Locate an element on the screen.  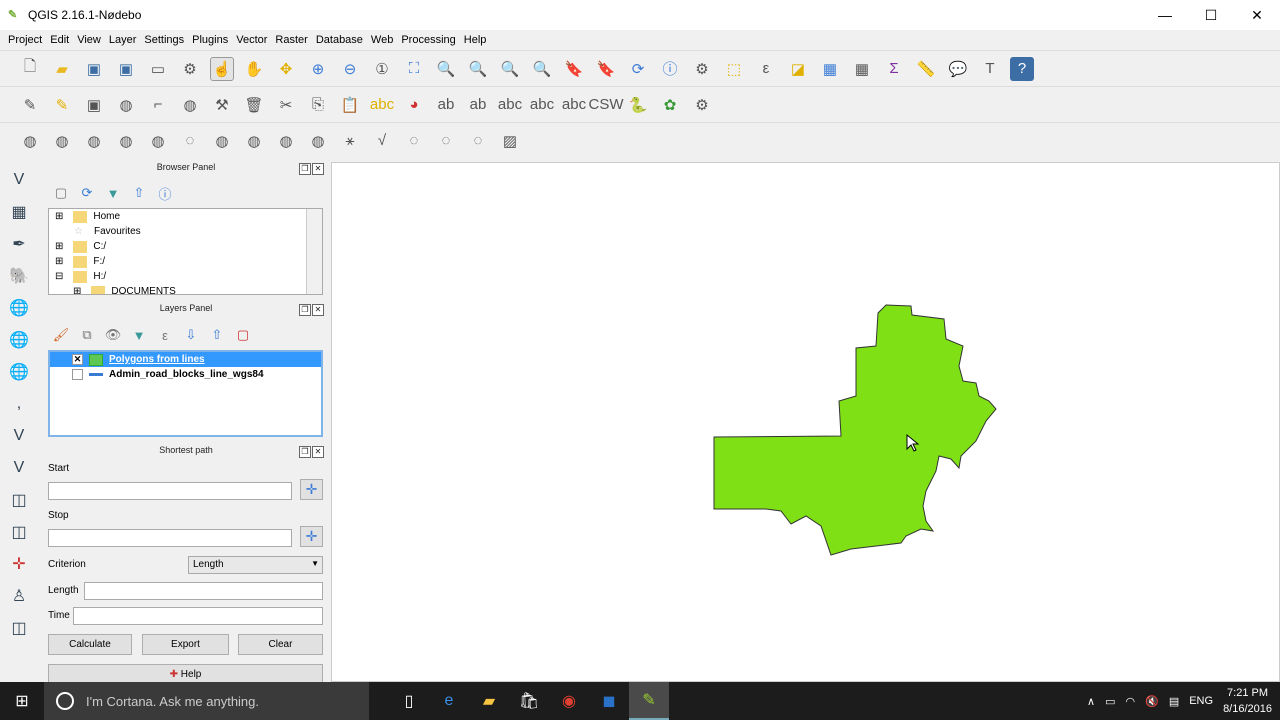
refresh-icon: ⟳ is located at coordinates (87, 193).